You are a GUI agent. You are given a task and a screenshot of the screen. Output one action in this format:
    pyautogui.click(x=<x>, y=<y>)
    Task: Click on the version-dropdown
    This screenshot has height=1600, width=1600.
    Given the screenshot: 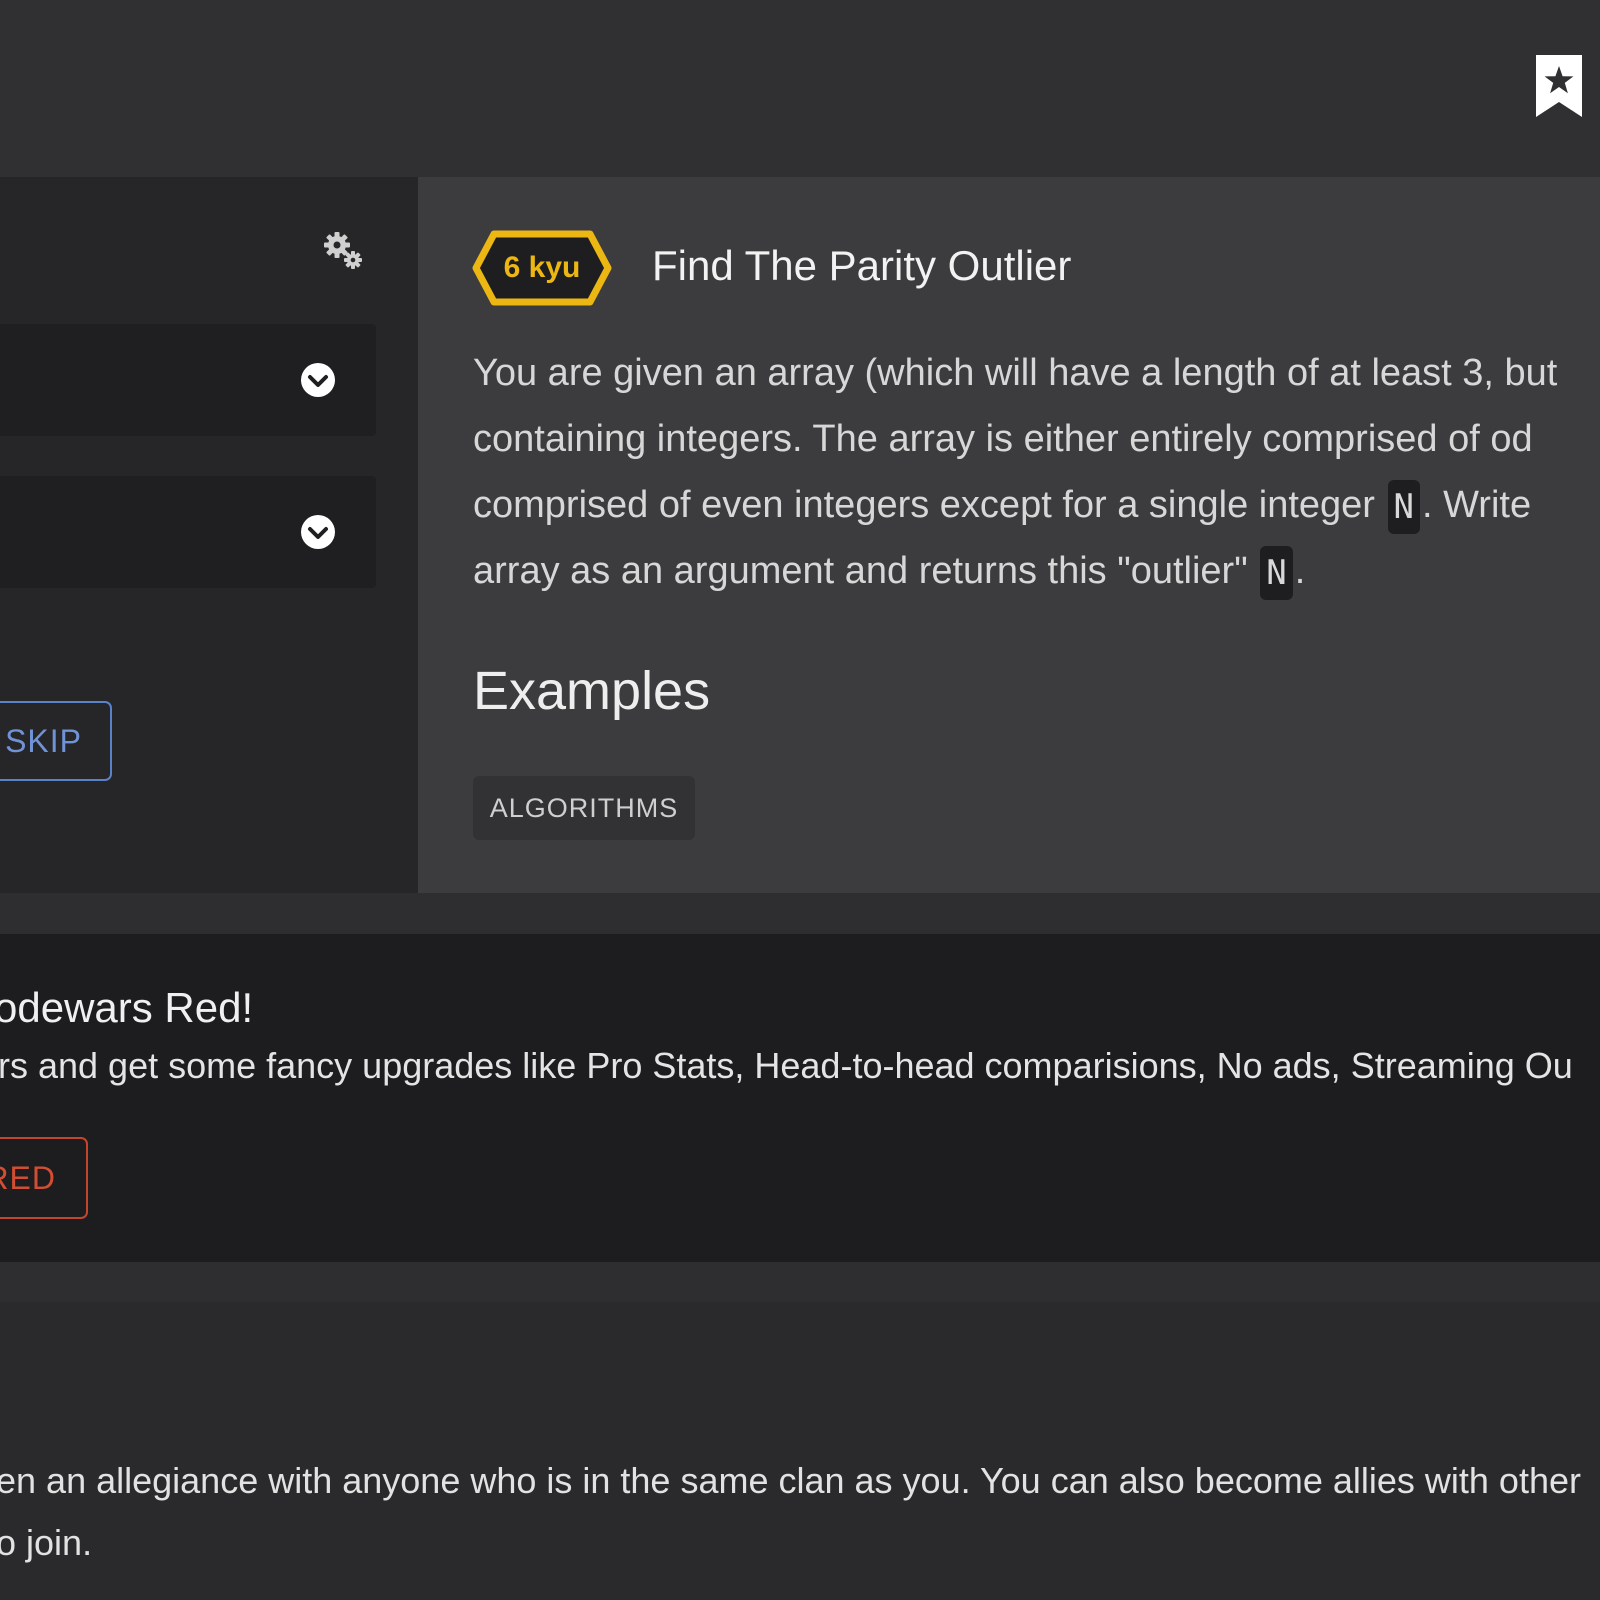 What is the action you would take?
    pyautogui.click(x=188, y=532)
    